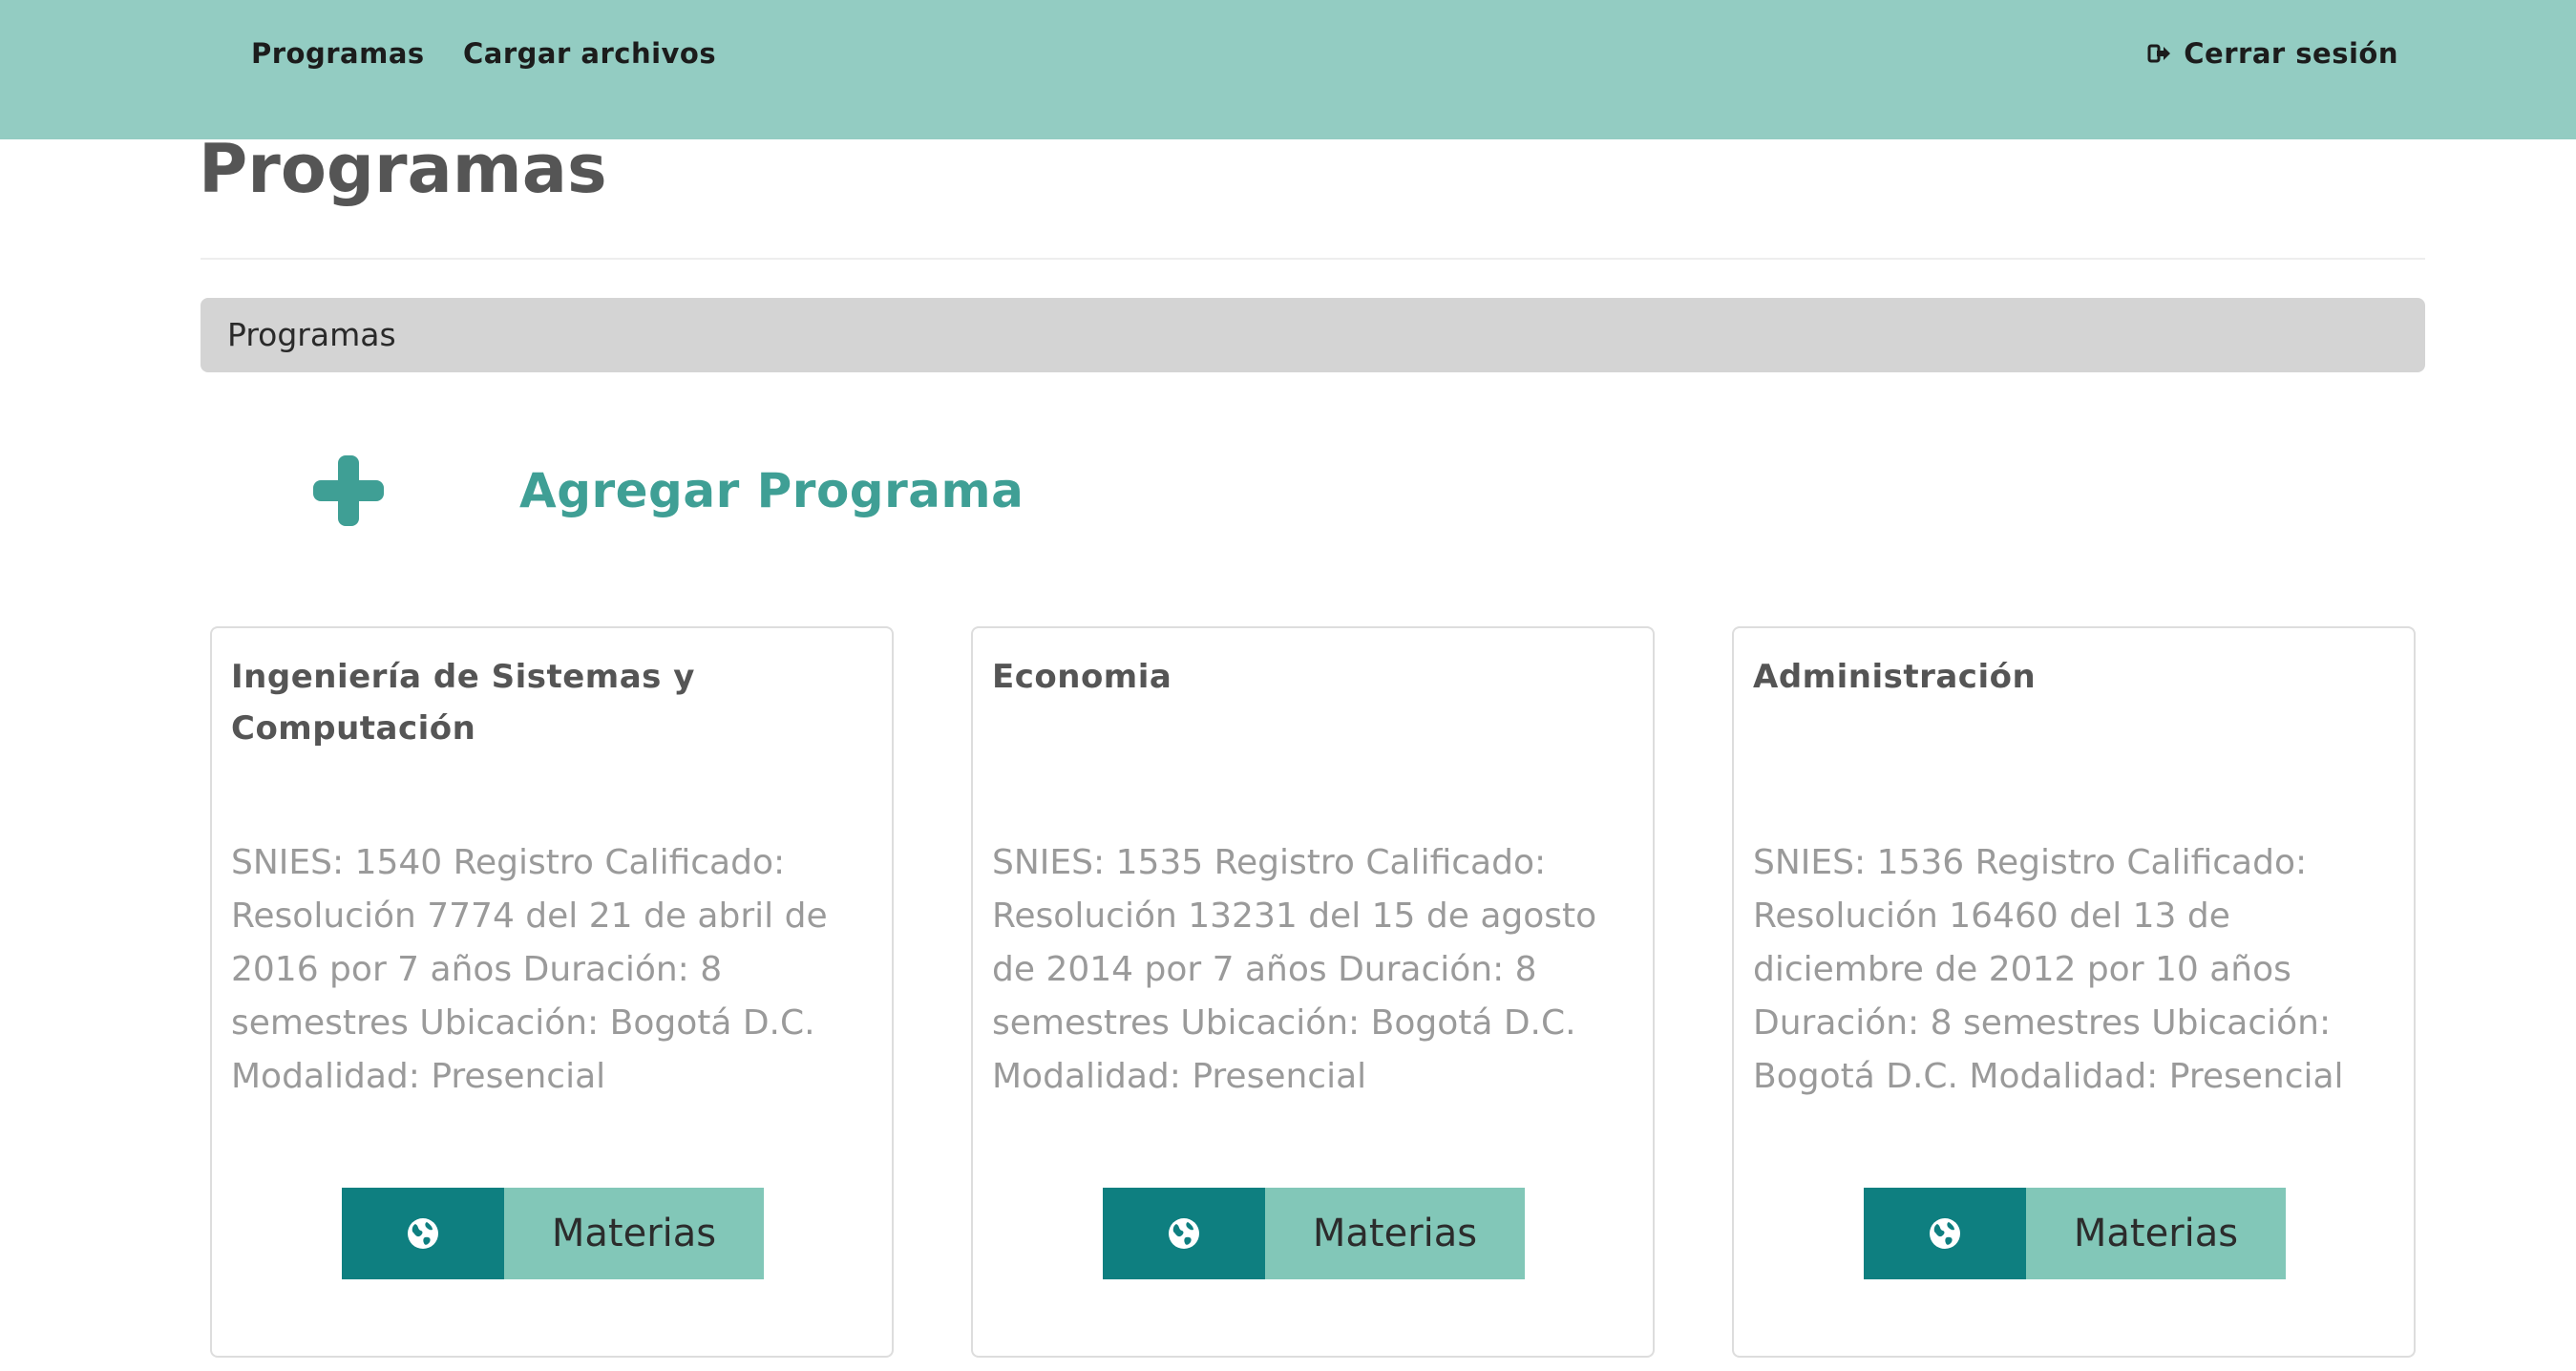  I want to click on logout-link: Cerrar sesión, so click(2272, 54).